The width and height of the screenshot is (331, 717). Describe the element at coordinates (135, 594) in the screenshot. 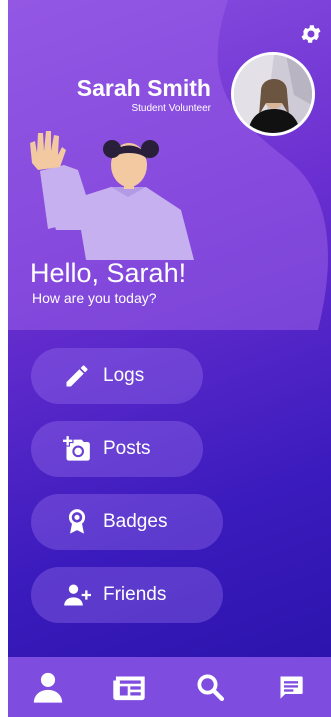

I see `friends-label: Friends` at that location.